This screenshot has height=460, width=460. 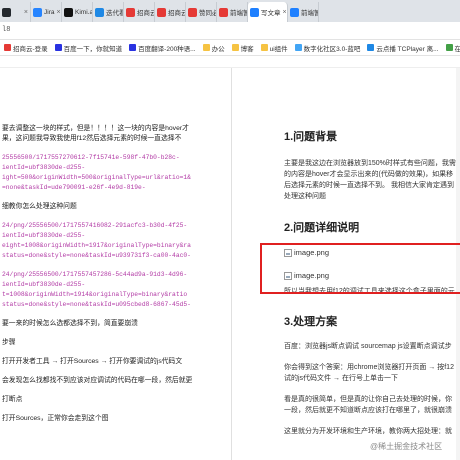 What do you see at coordinates (332, 49) in the screenshot?
I see `bookmark-label: 数字化社区3.0-蓝吧` at bounding box center [332, 49].